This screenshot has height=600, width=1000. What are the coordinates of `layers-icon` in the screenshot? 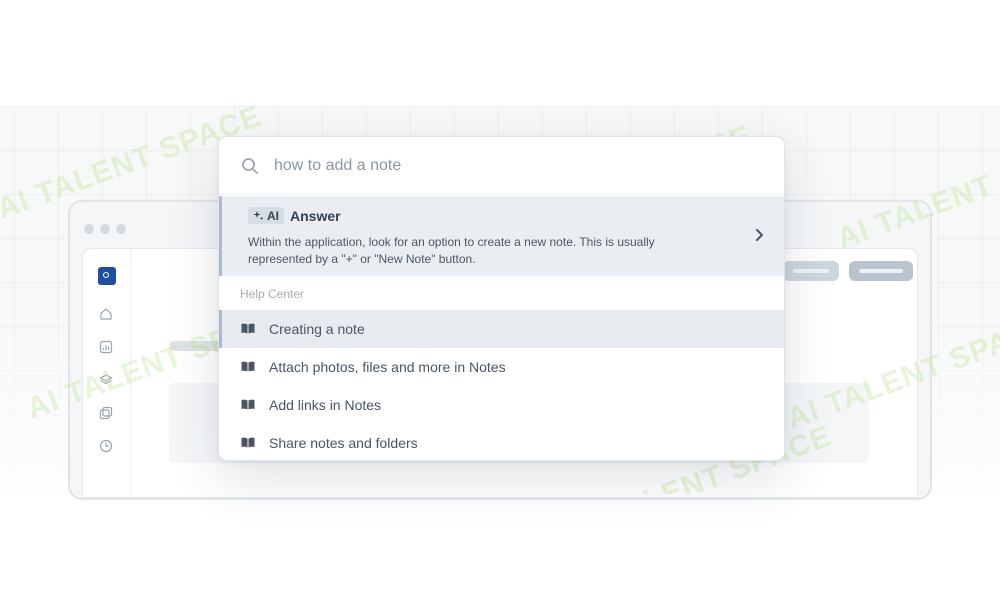 It's located at (106, 379).